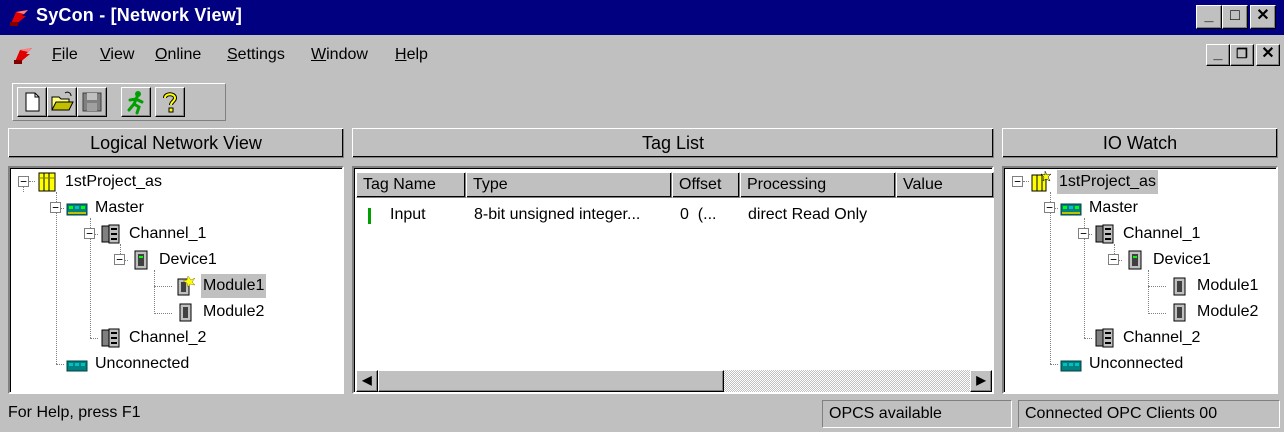  I want to click on tree-node-module-1: Module1, so click(220, 286).